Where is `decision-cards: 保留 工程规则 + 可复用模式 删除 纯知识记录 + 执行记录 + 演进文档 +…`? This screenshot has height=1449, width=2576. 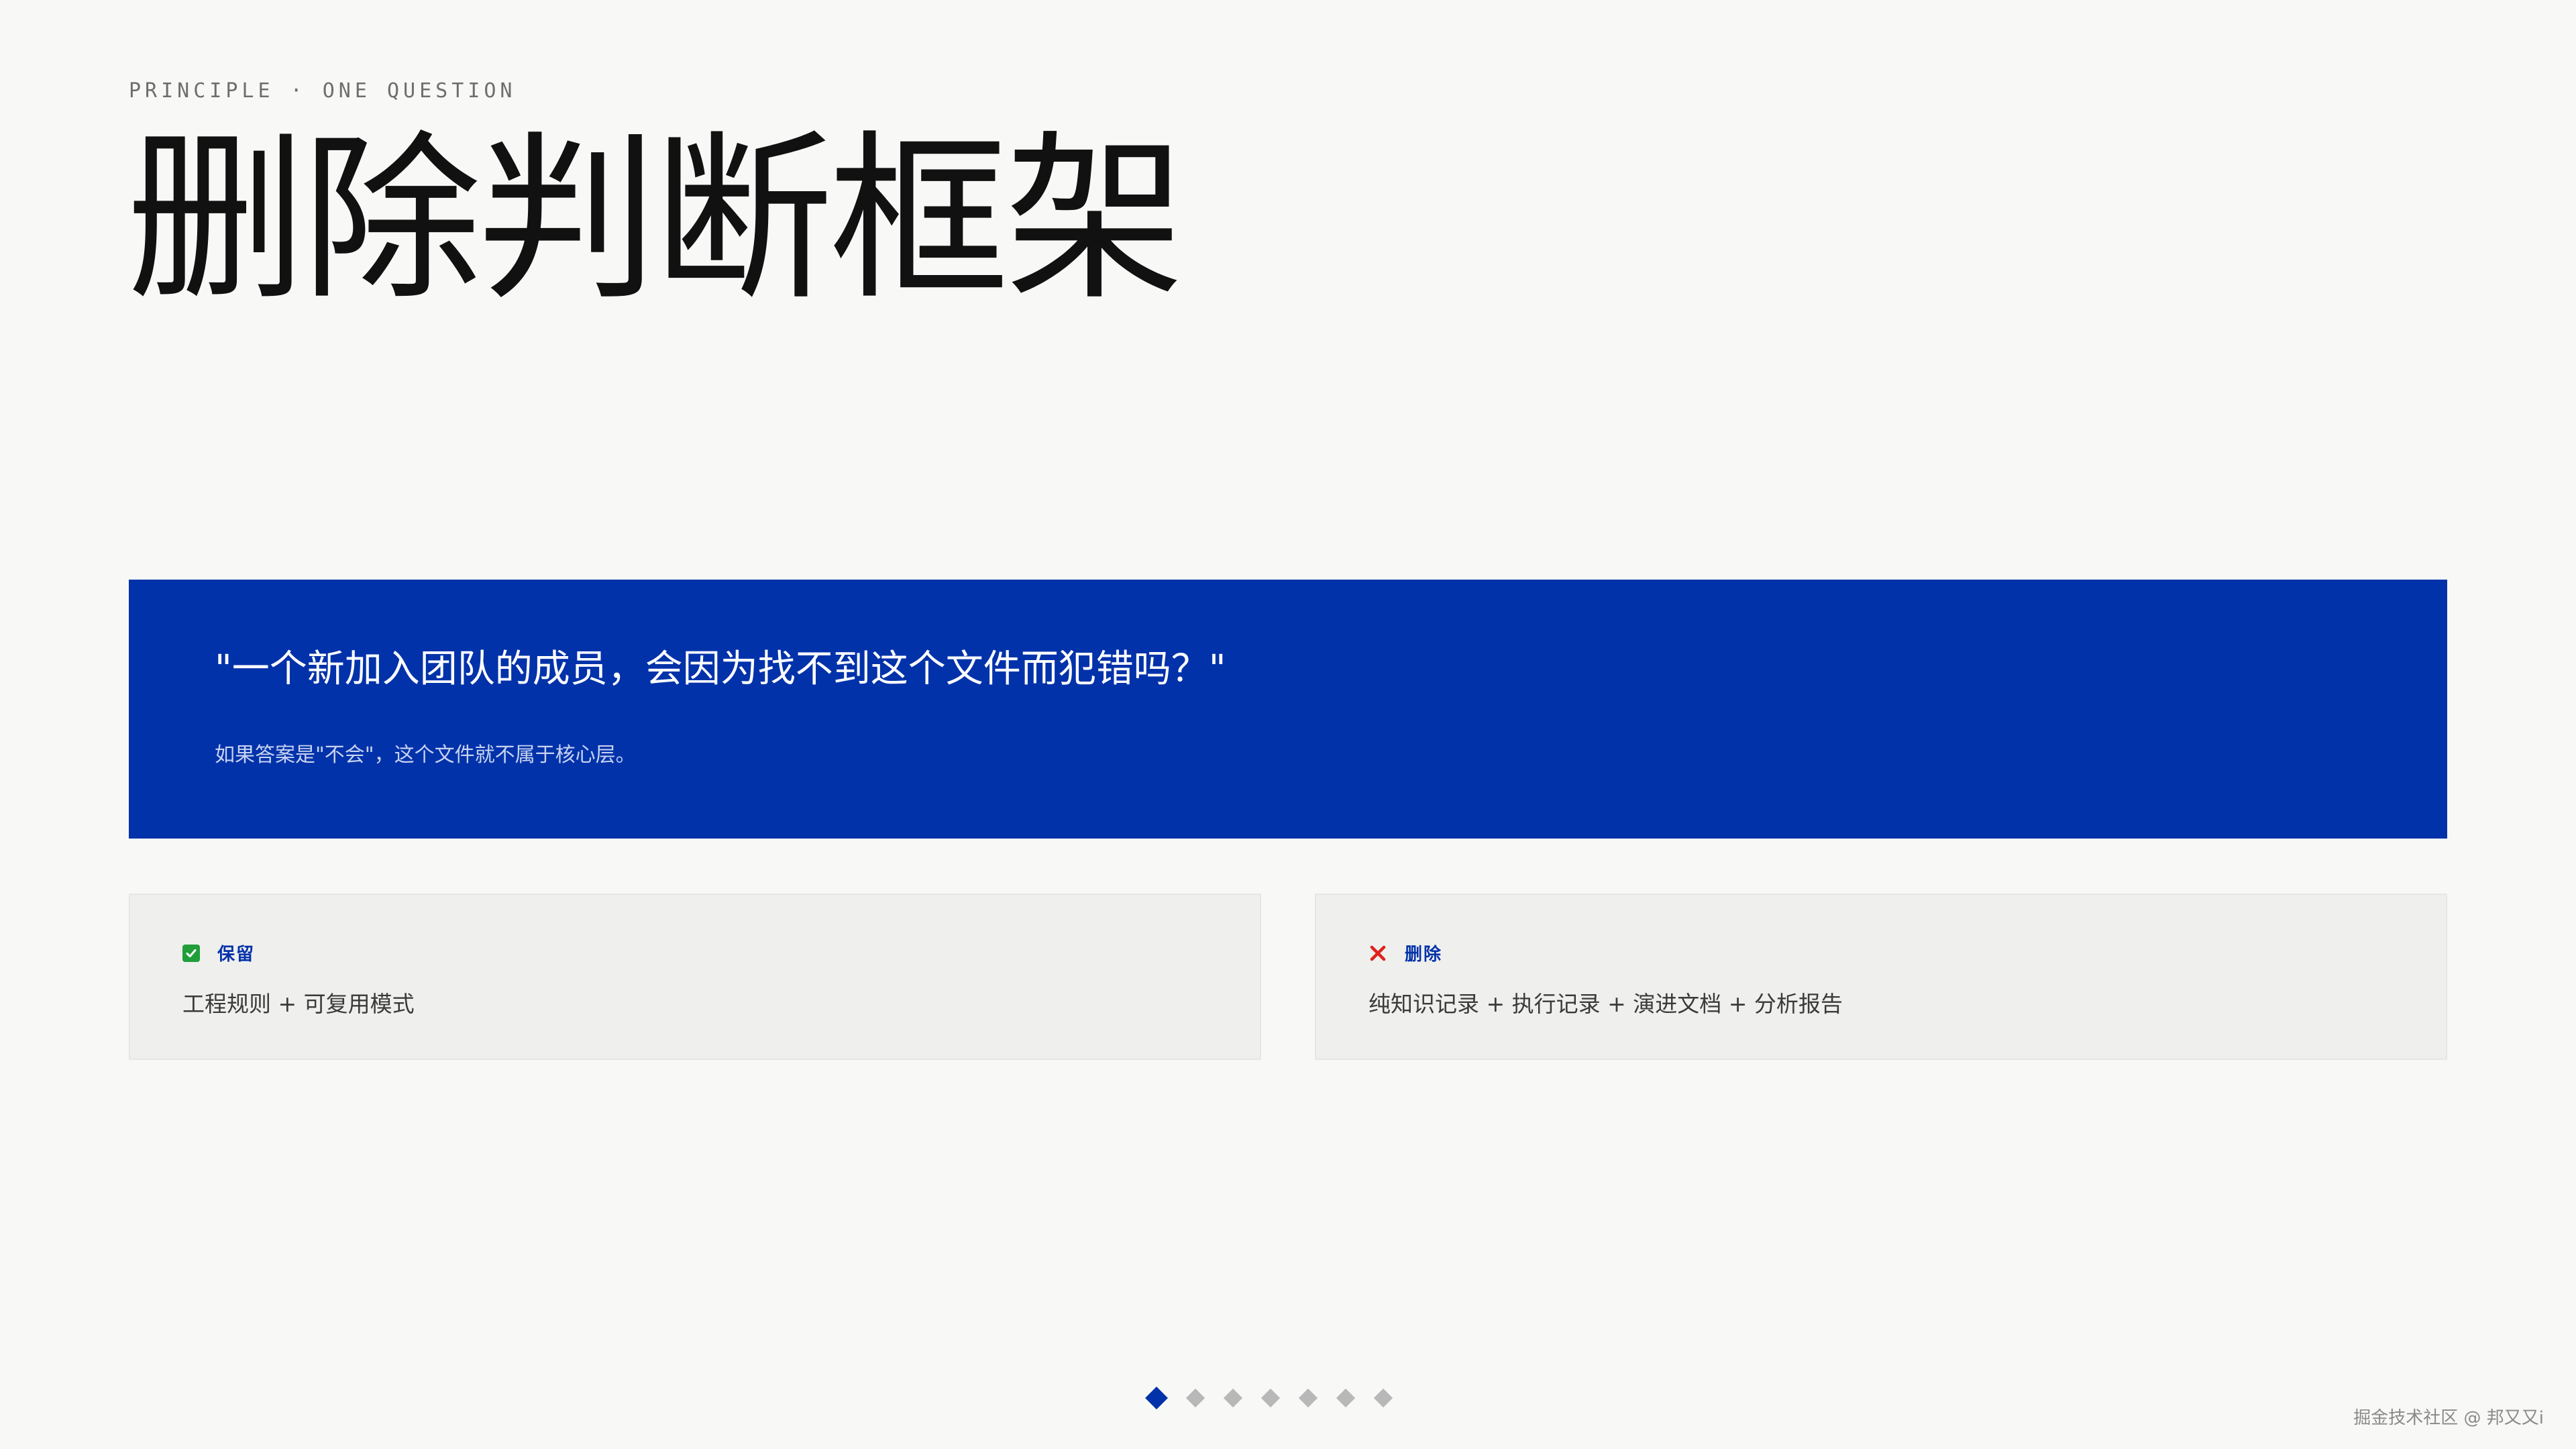 decision-cards: 保留 工程规则 + 可复用模式 删除 纯知识记录 + 执行记录 + 演进文档 +… is located at coordinates (1288, 977).